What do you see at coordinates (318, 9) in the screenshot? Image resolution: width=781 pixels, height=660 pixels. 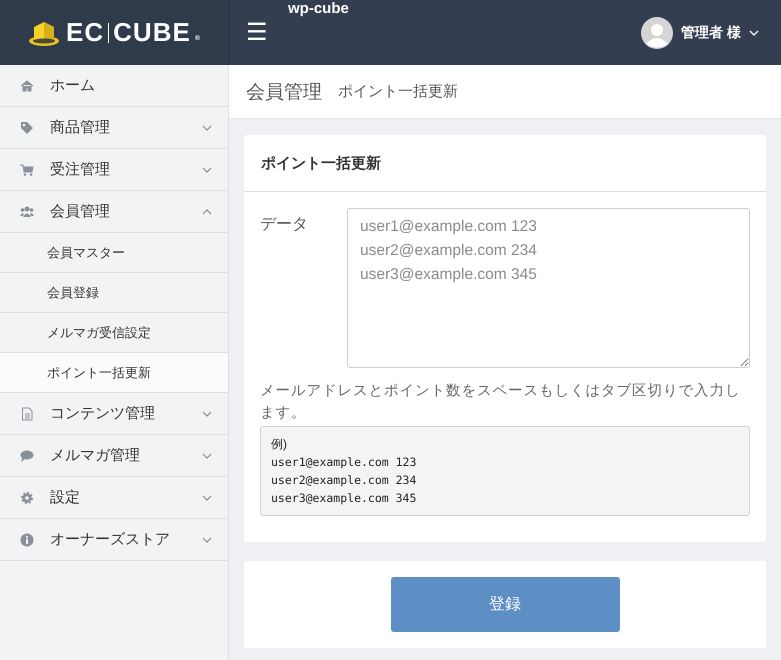 I see `site-name: wp-cube` at bounding box center [318, 9].